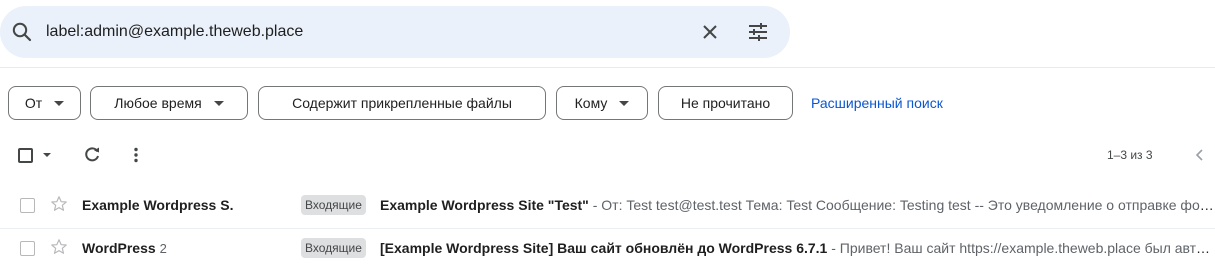 This screenshot has width=1215, height=264. Describe the element at coordinates (174, 32) in the screenshot. I see `search-input: label:admin@example.theweb.place` at that location.